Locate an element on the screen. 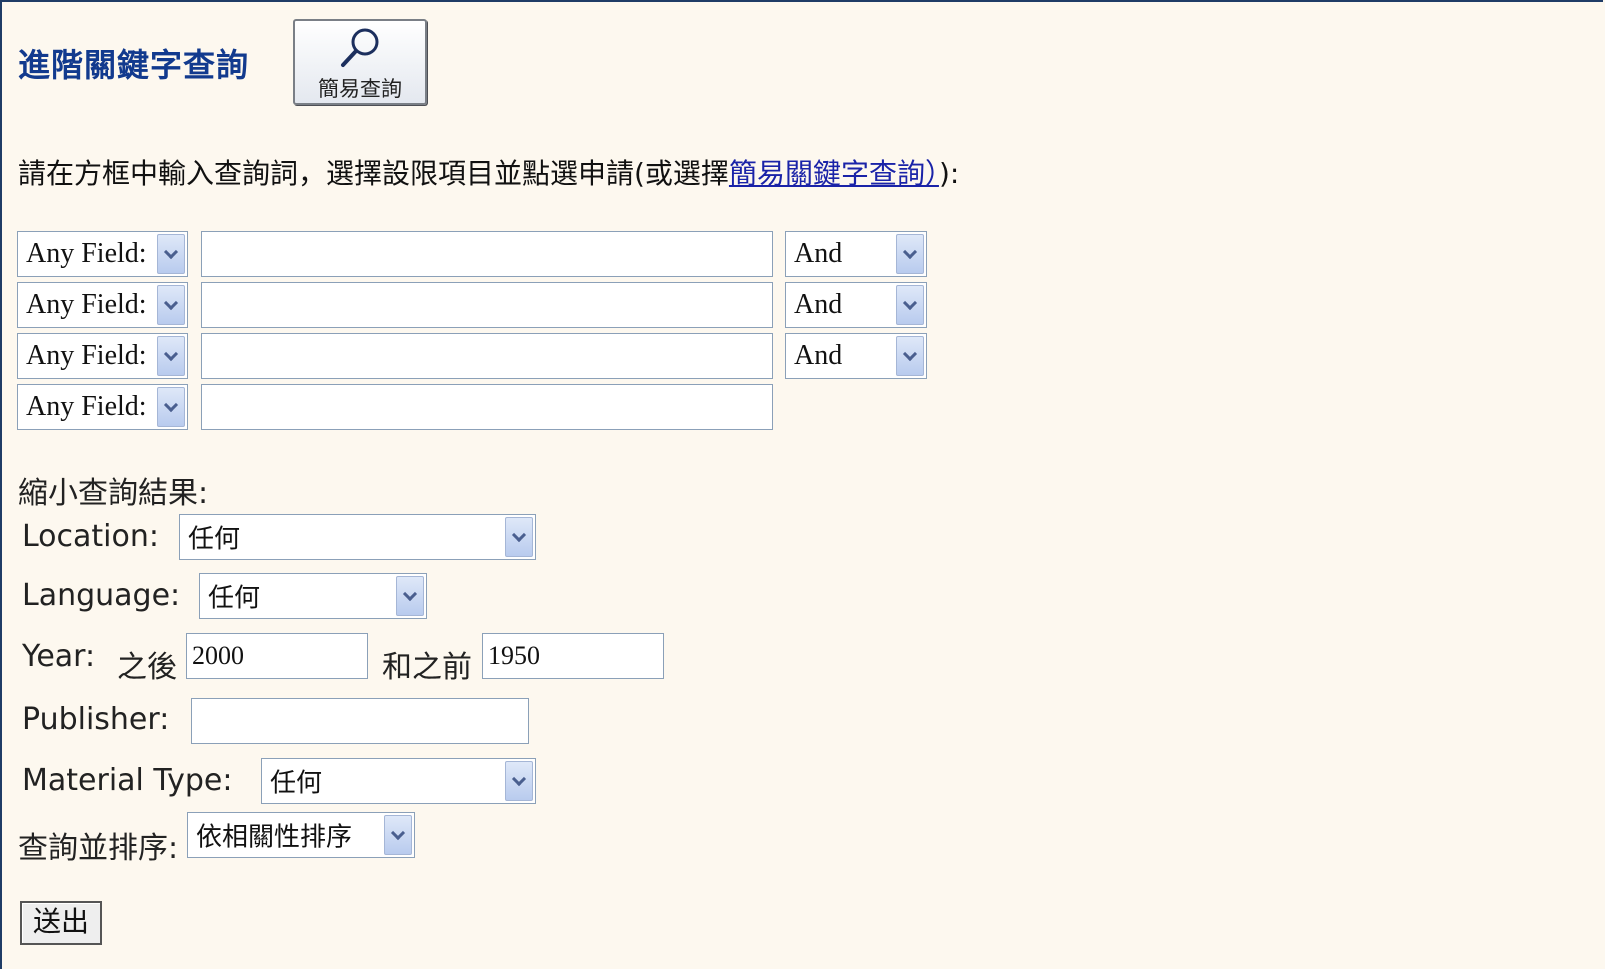 The width and height of the screenshot is (1605, 969). instructions: 請在方框中輸入查詢詞，選擇設限項目並點選申請(或選擇簡易關鍵字查詢）): is located at coordinates (488, 172).